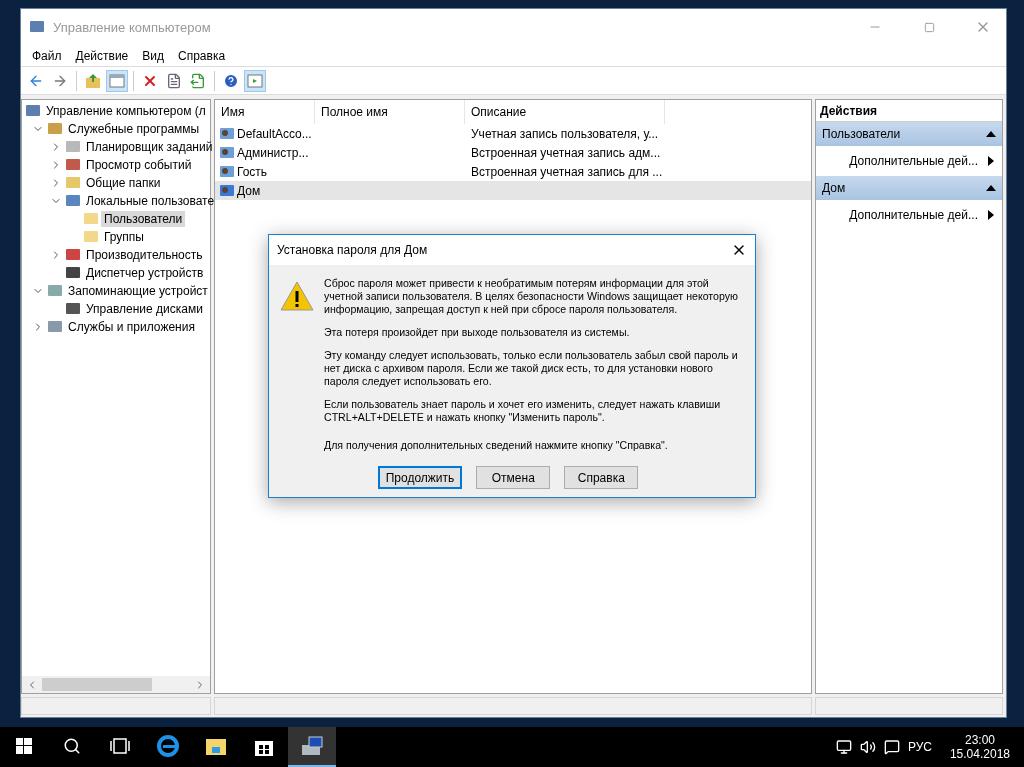  What do you see at coordinates (126, 111) in the screenshot?
I see `tree-item: Управление компьютером (л` at bounding box center [126, 111].